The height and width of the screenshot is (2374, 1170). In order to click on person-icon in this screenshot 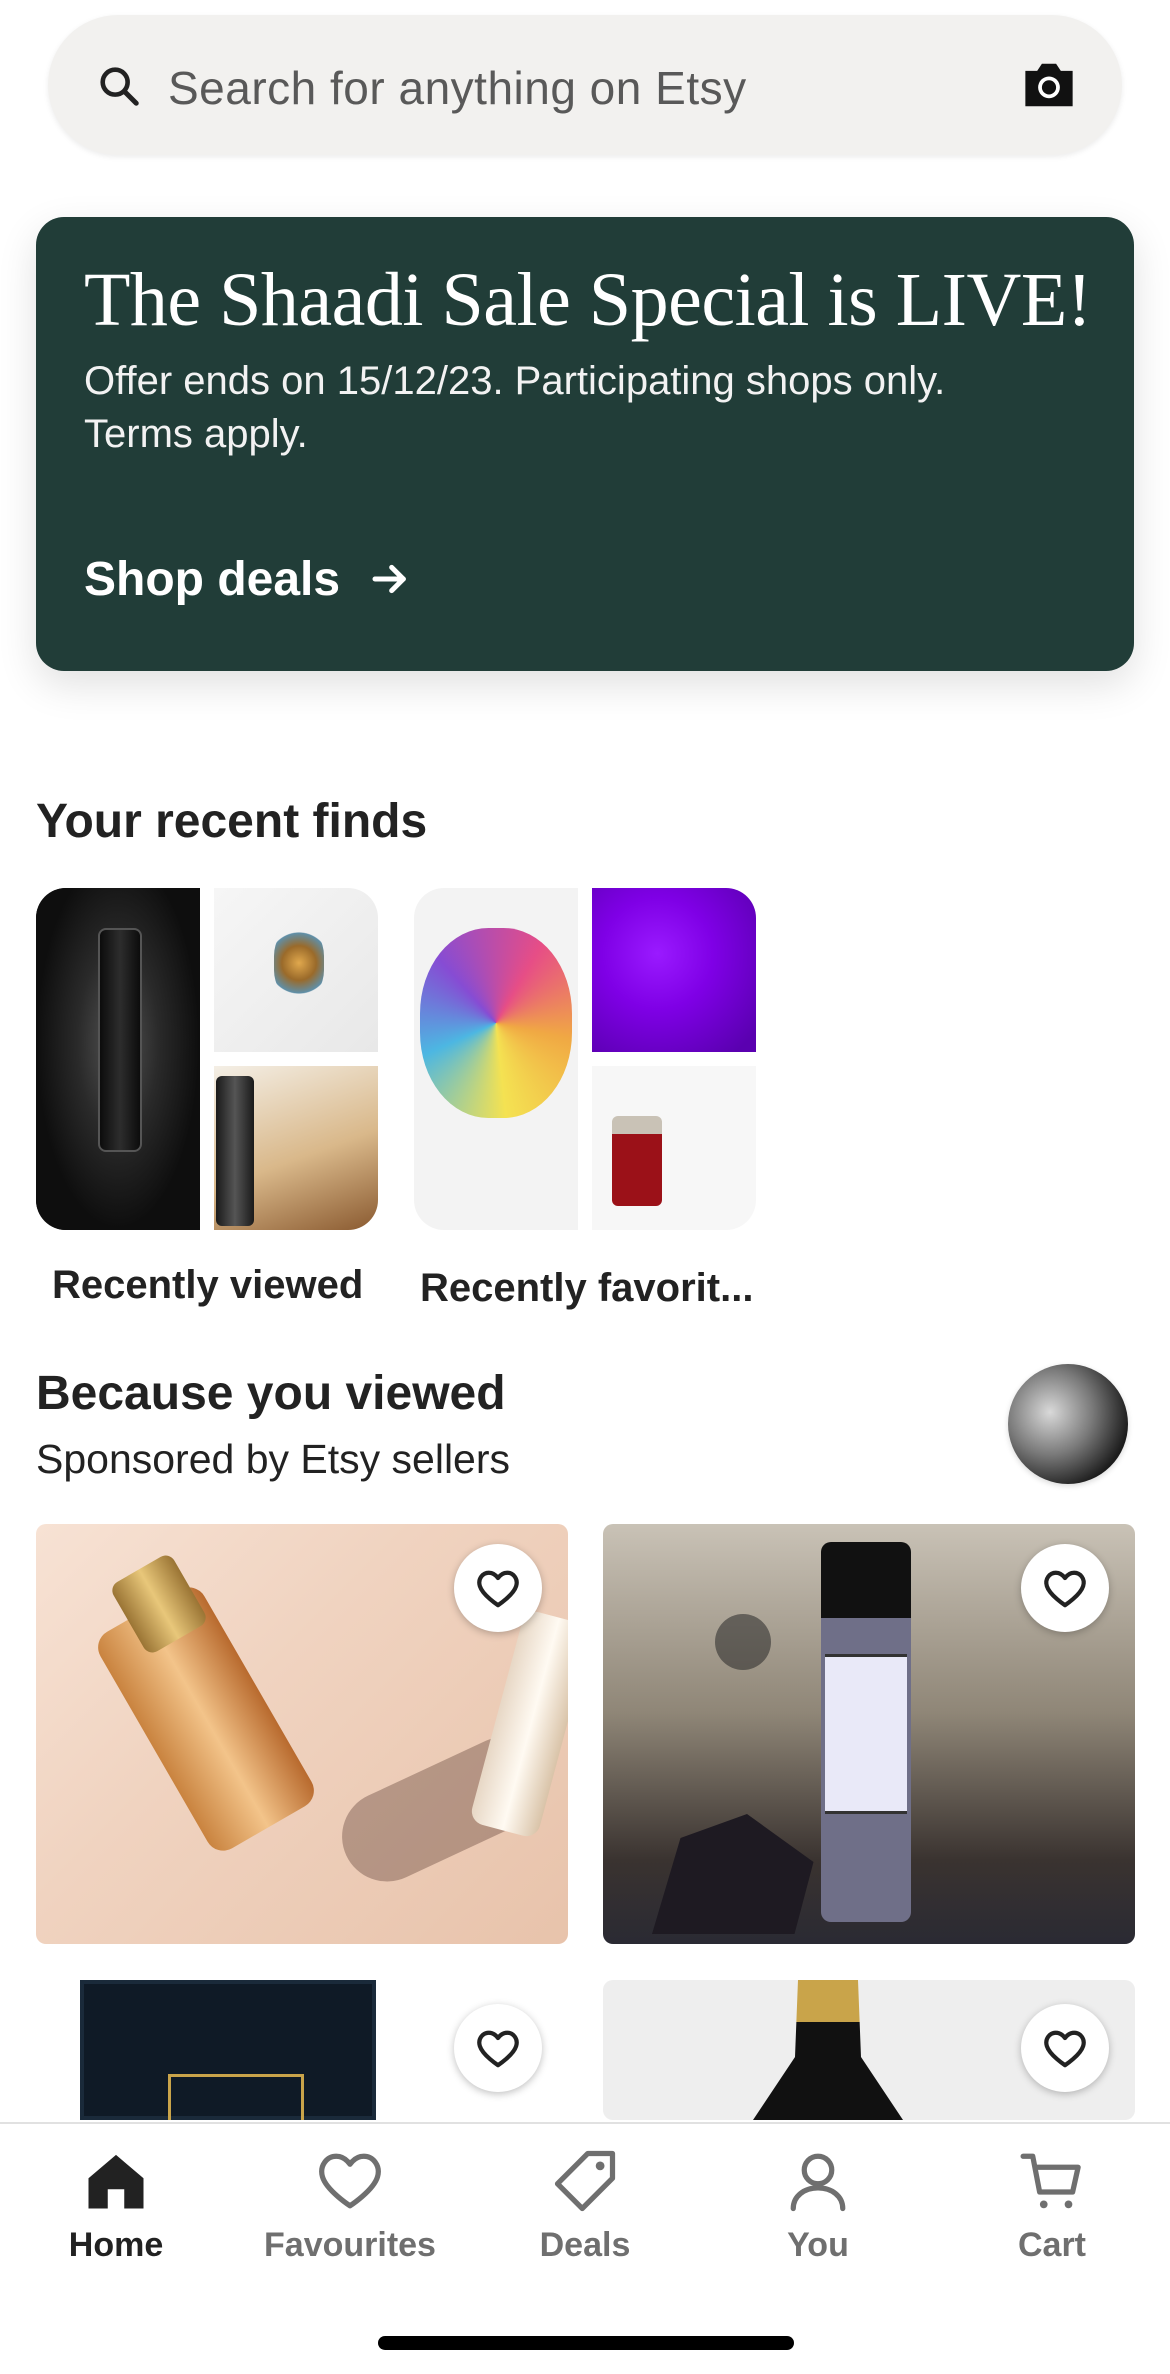, I will do `click(818, 2182)`.